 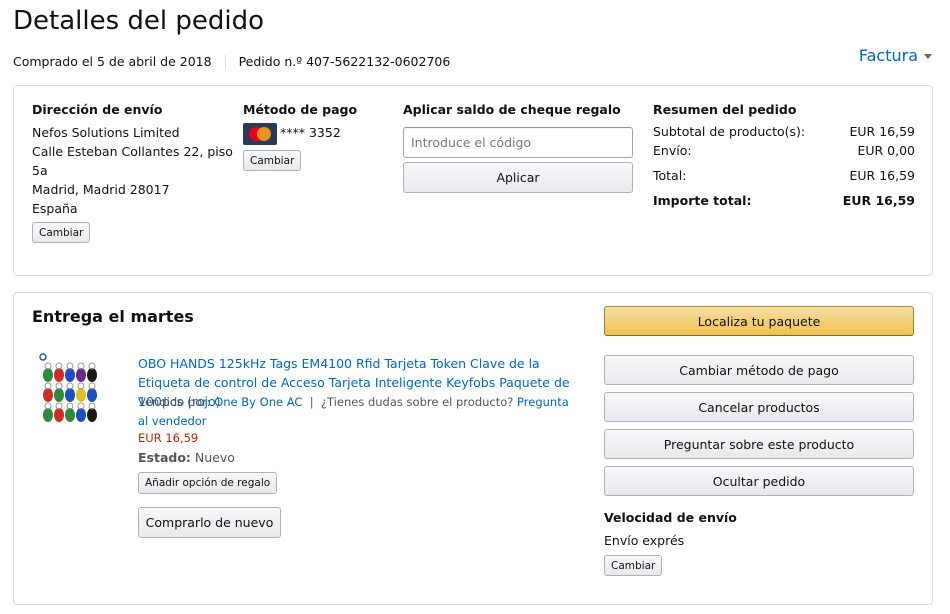 What do you see at coordinates (729, 131) in the screenshot?
I see `summary-label: Subtotal de producto(s):` at bounding box center [729, 131].